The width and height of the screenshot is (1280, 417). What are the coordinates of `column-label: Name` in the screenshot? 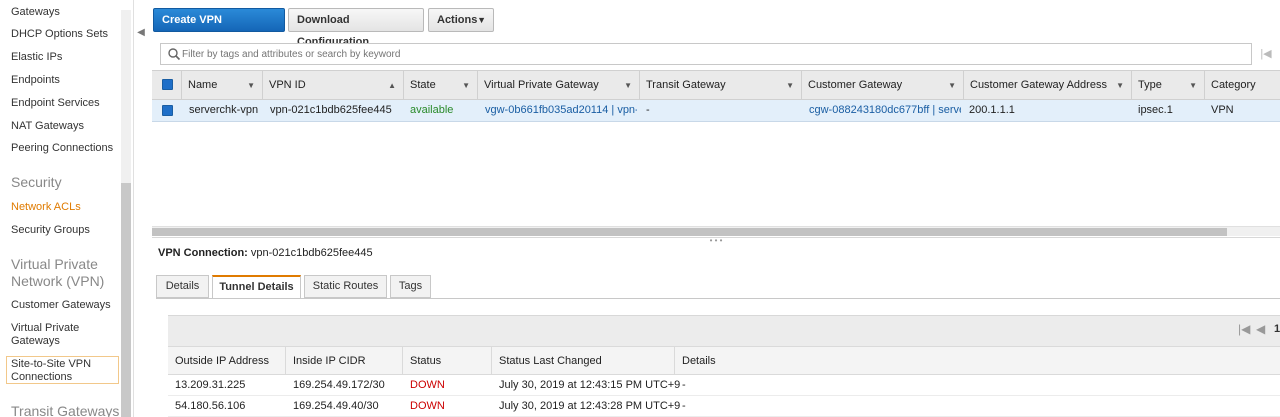 It's located at (203, 85).